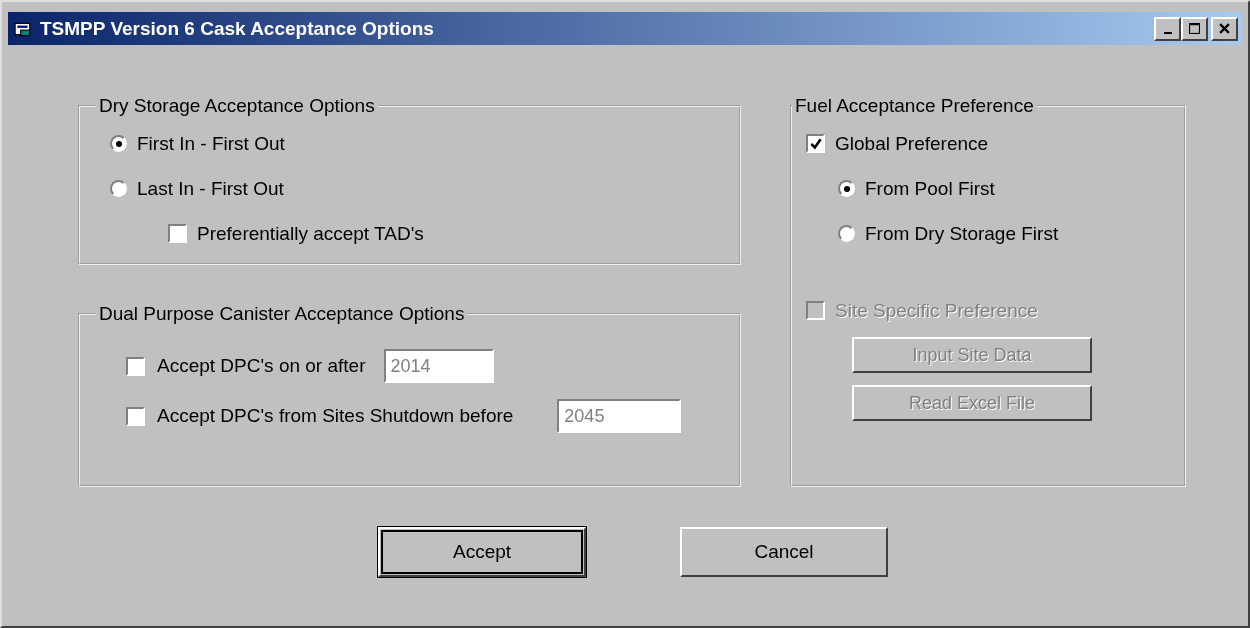 The image size is (1250, 628). I want to click on group-title: Dry Storage Acceptance Options, so click(237, 106).